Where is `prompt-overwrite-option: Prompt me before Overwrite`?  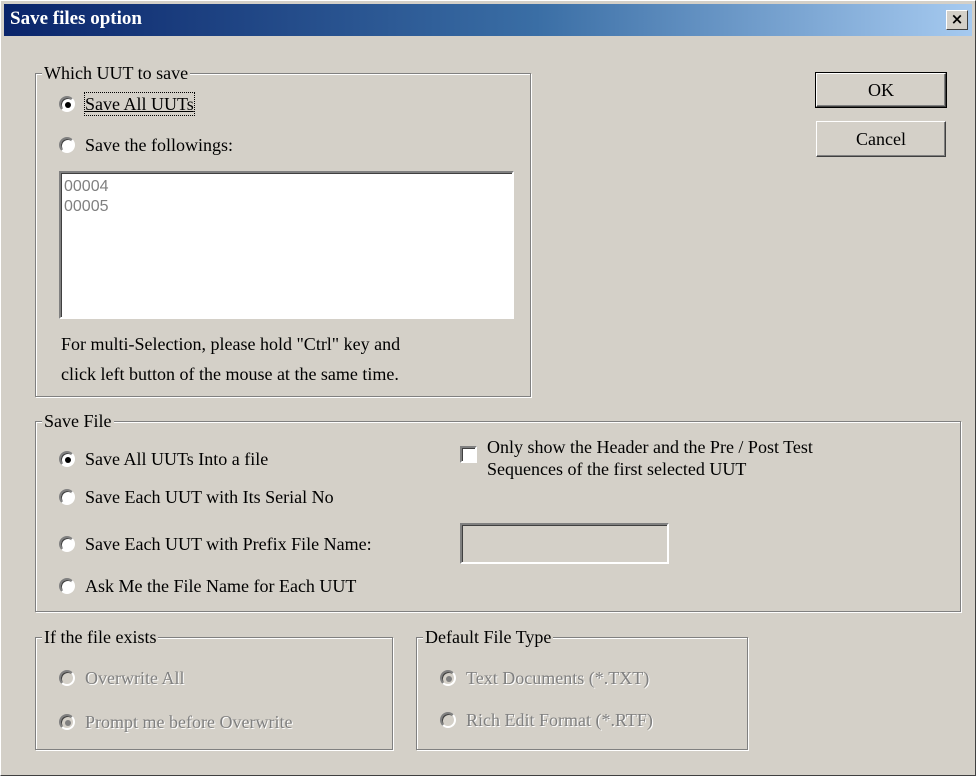 prompt-overwrite-option: Prompt me before Overwrite is located at coordinates (175, 722).